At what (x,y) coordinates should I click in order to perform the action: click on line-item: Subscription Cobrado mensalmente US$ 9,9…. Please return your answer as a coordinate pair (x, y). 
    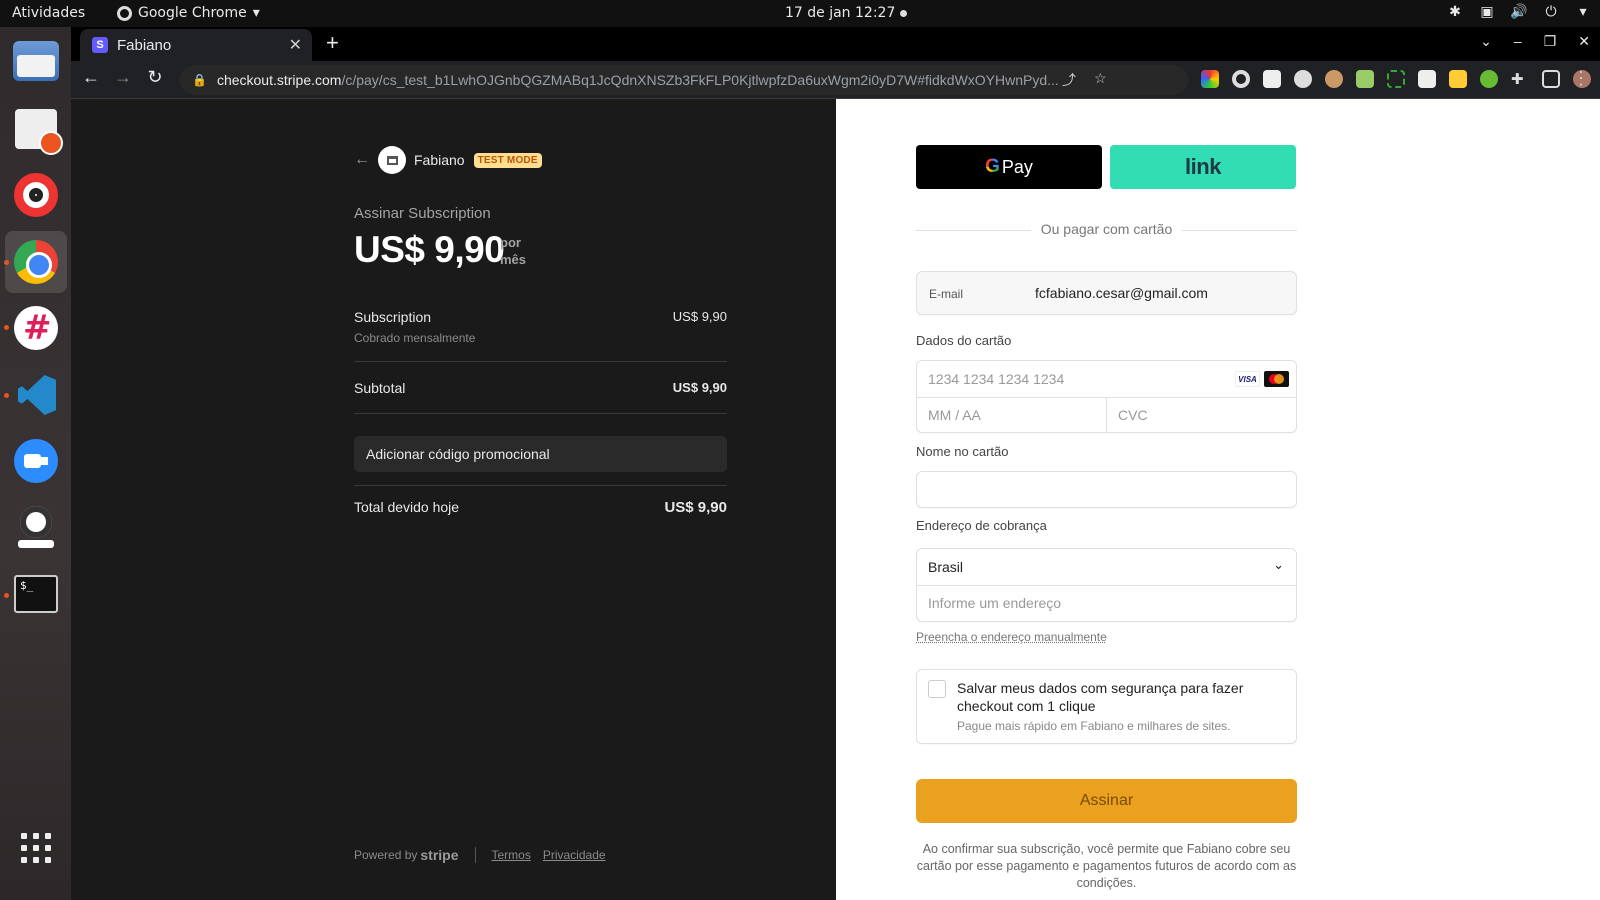
    Looking at the image, I should click on (540, 327).